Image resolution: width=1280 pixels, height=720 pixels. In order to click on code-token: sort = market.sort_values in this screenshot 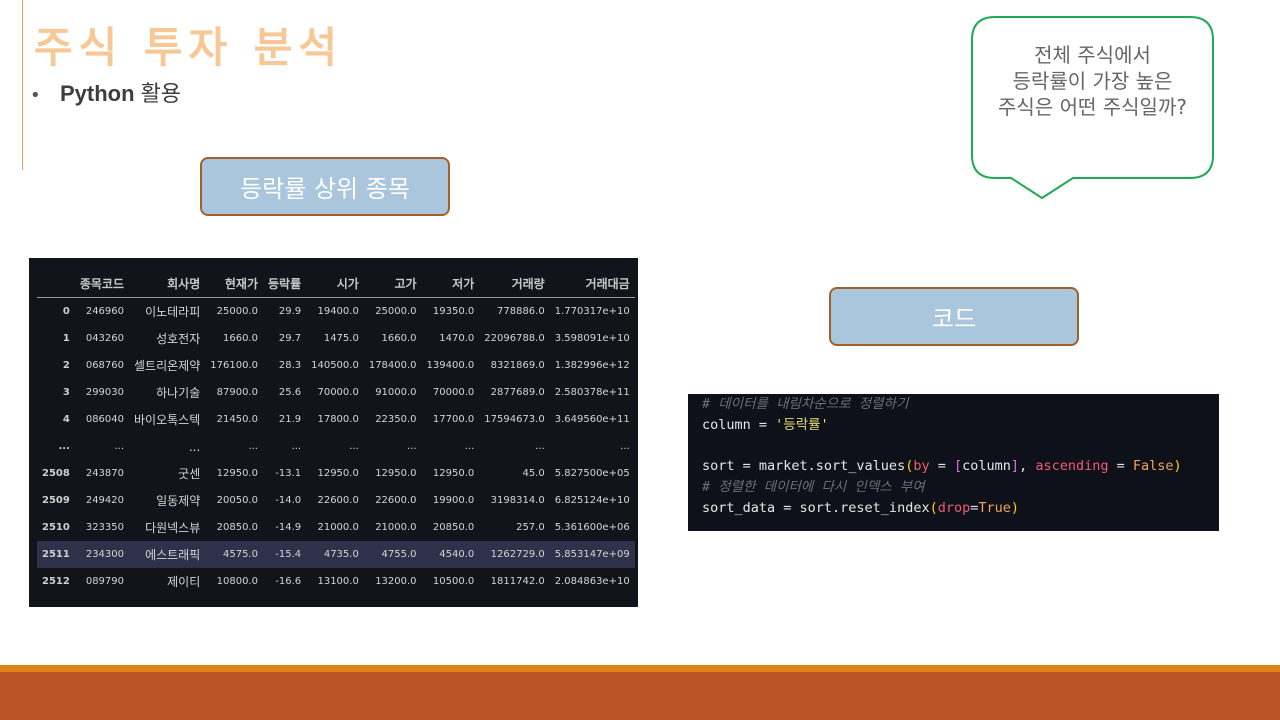, I will do `click(804, 466)`.